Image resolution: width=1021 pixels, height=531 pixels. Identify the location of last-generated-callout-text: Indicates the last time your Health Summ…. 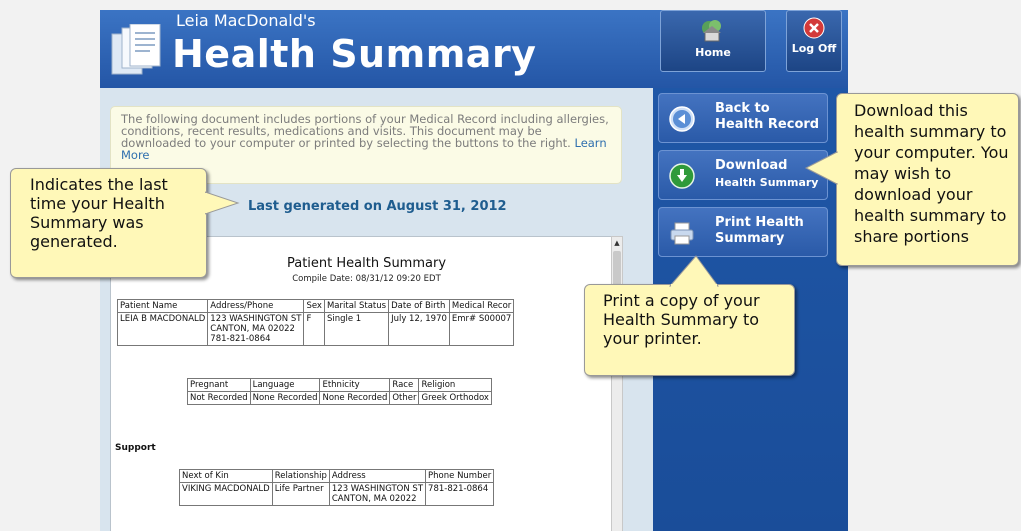
(99, 213).